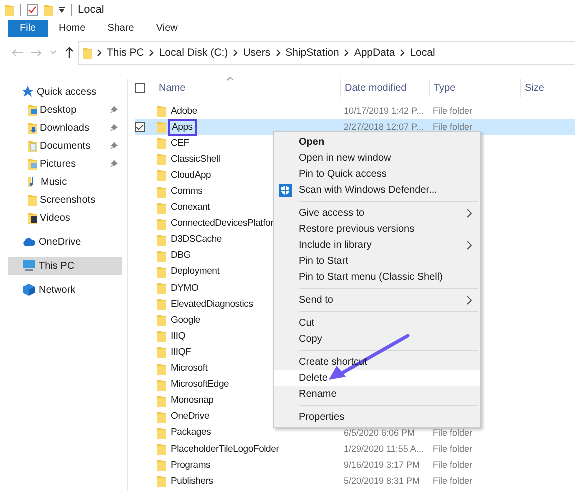 The height and width of the screenshot is (491, 575). I want to click on file-name: Microsoft, so click(189, 368).